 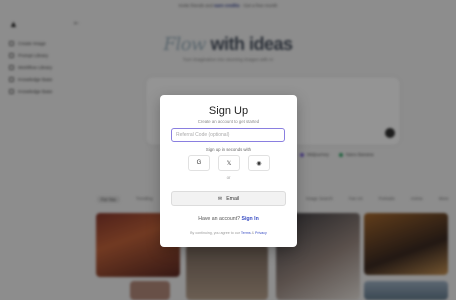 What do you see at coordinates (261, 233) in the screenshot?
I see `privacy-link: Privacy` at bounding box center [261, 233].